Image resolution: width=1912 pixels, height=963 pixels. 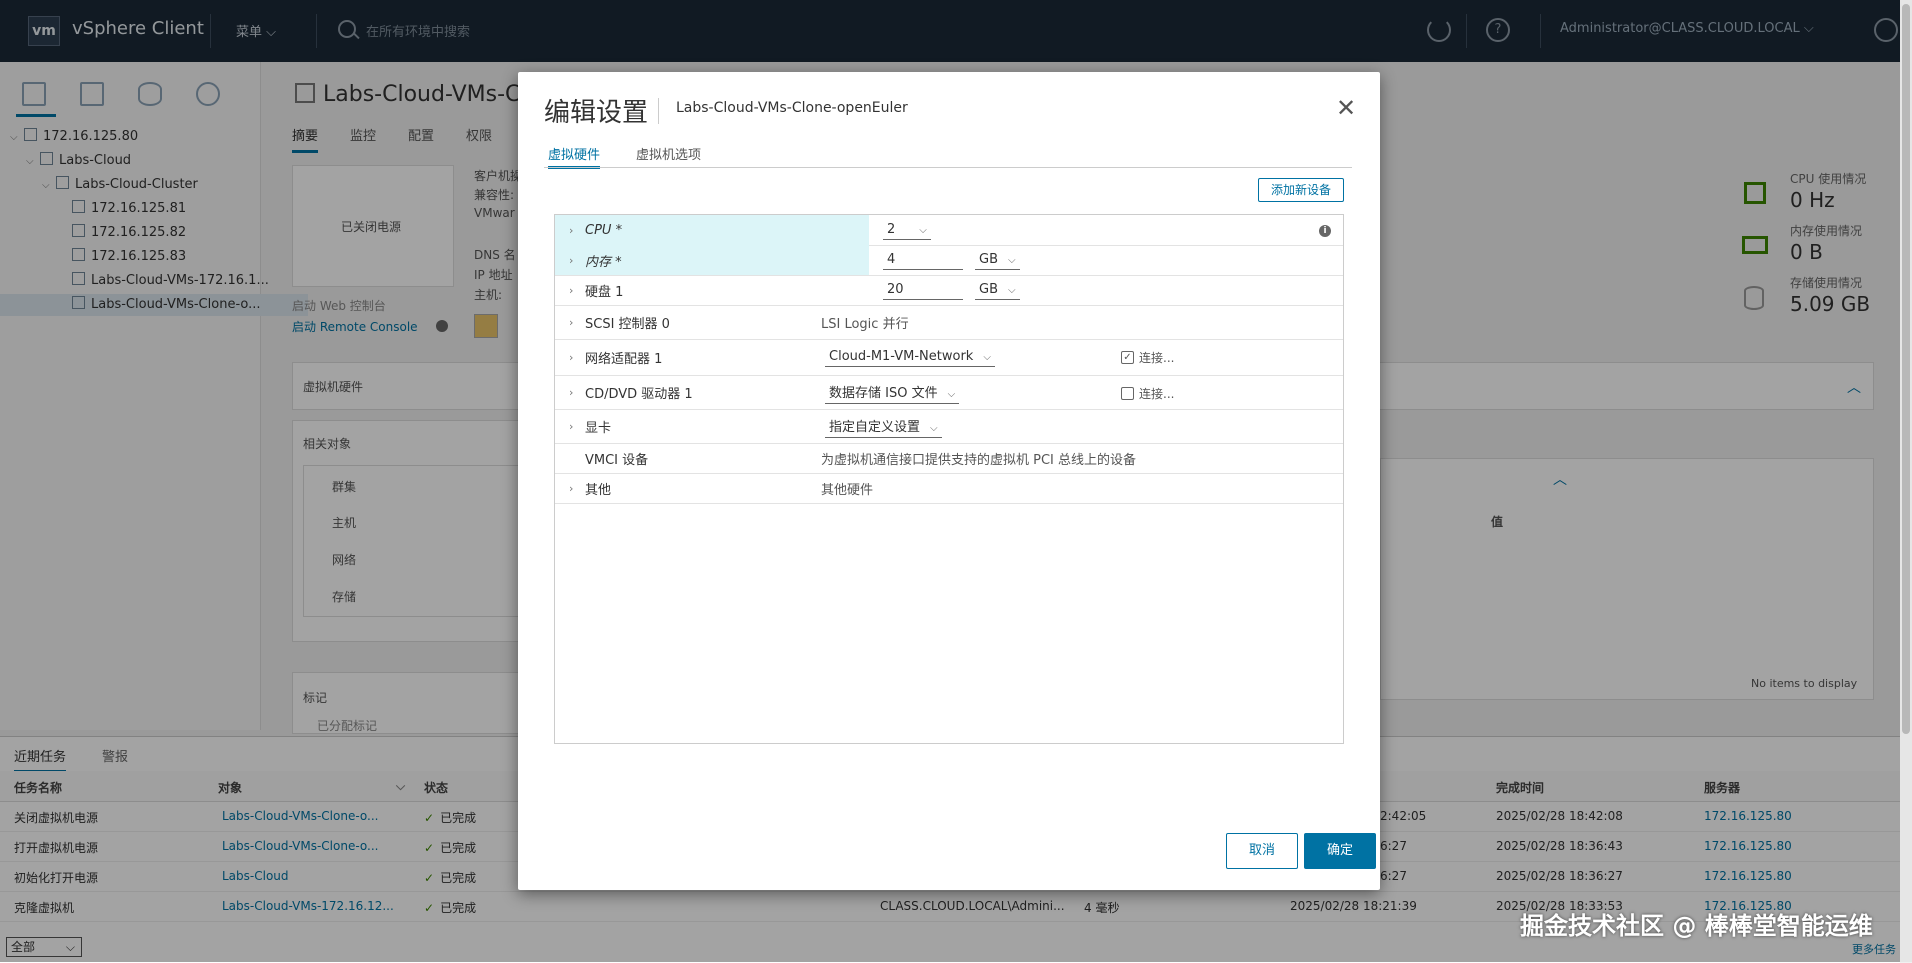 I want to click on hardware-row-disk: › 硬盘 1 20 GB ⌵, so click(x=949, y=290).